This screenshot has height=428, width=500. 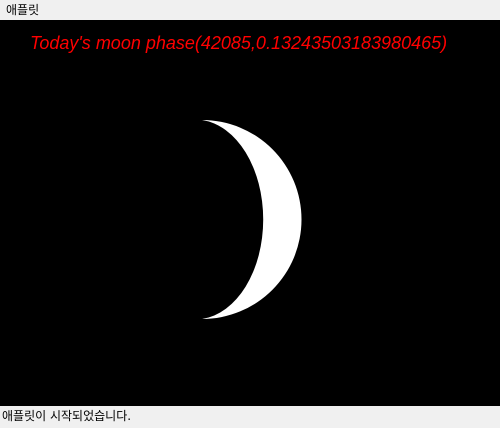 I want to click on moon-crescent, so click(x=252, y=219).